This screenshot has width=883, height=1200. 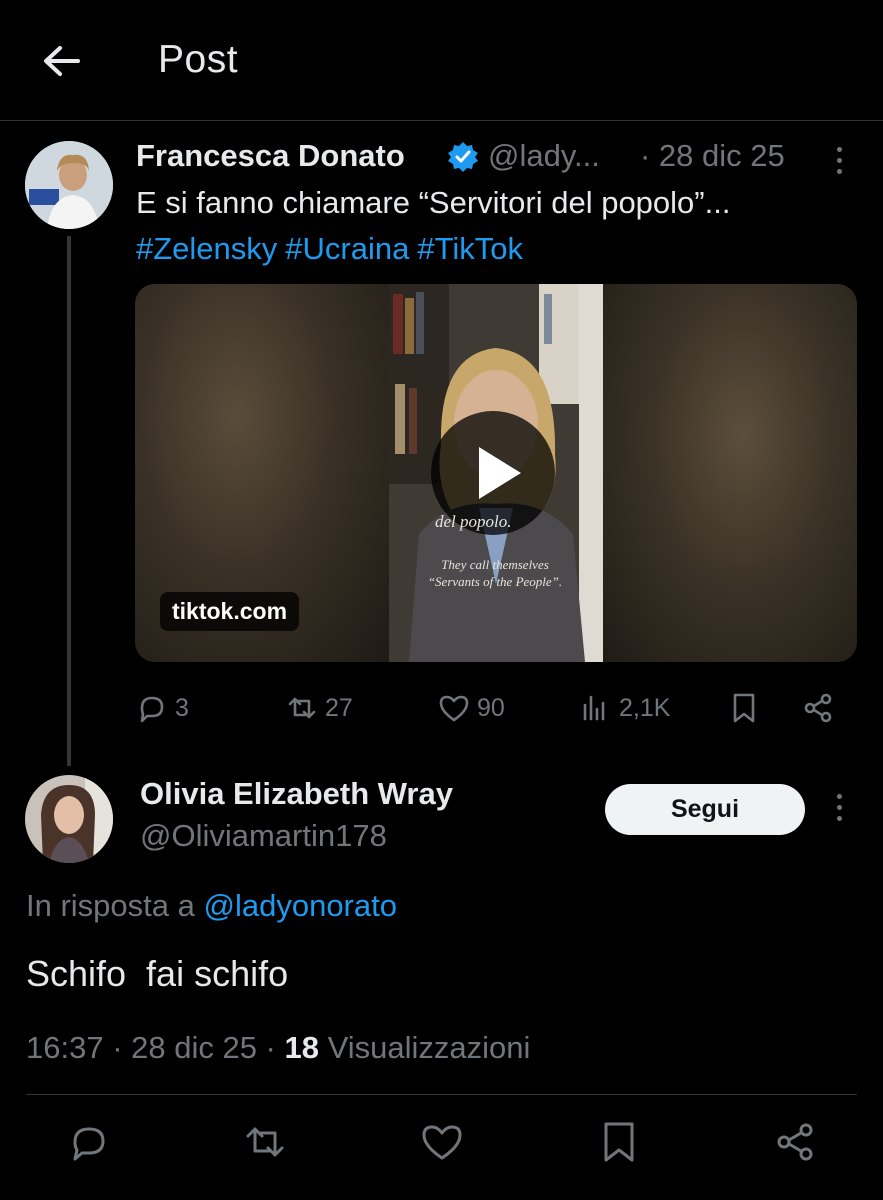 I want to click on hashtag-link: #Ucraina, so click(x=347, y=248).